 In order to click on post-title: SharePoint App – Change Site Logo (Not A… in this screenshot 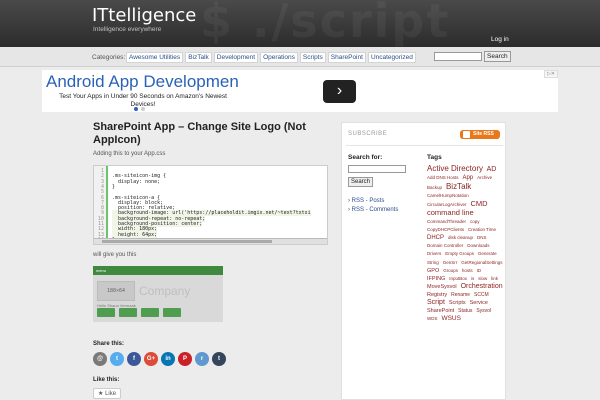, I will do `click(213, 134)`.